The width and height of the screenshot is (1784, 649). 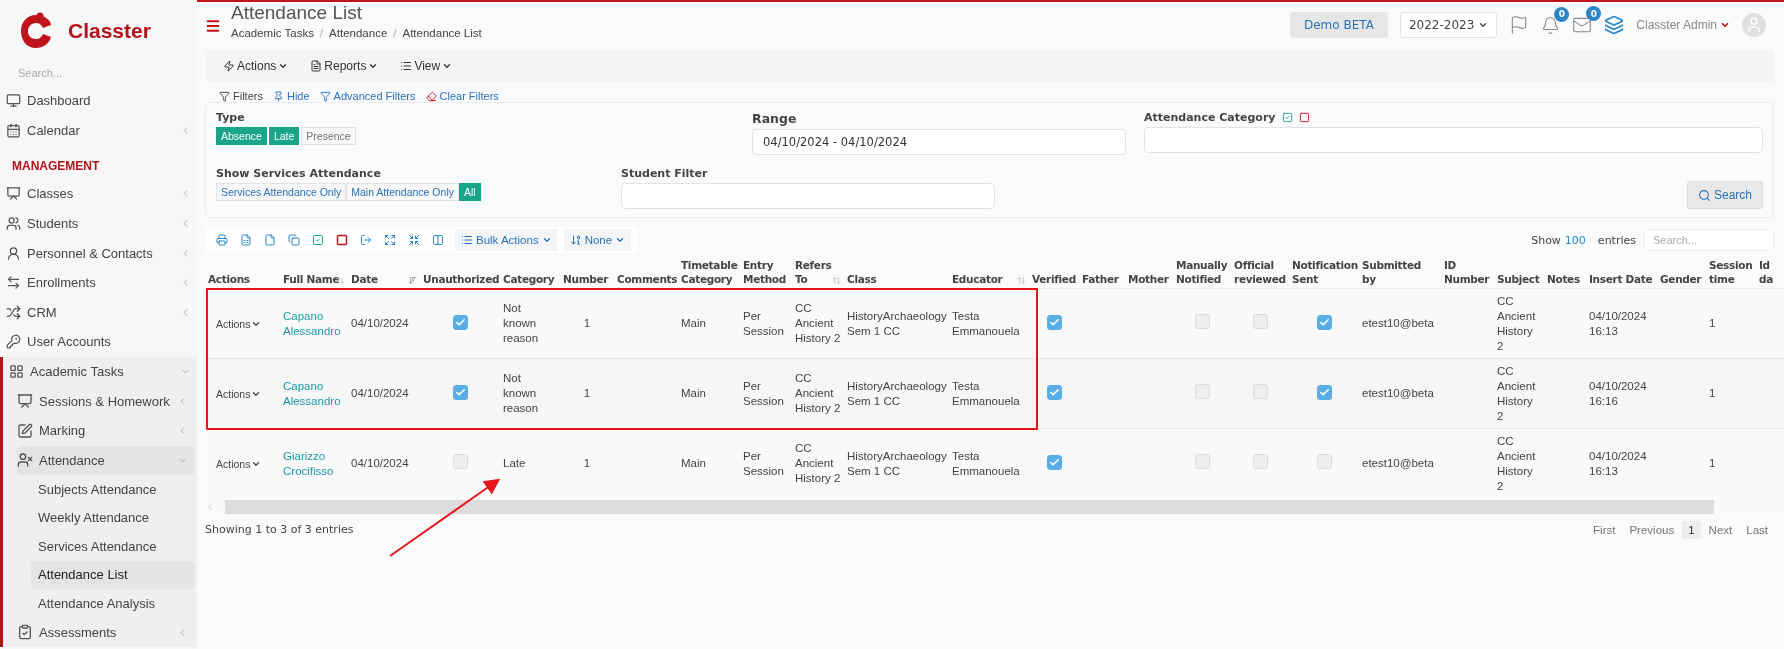 I want to click on sidebar-item: Assessments, so click(x=105, y=632).